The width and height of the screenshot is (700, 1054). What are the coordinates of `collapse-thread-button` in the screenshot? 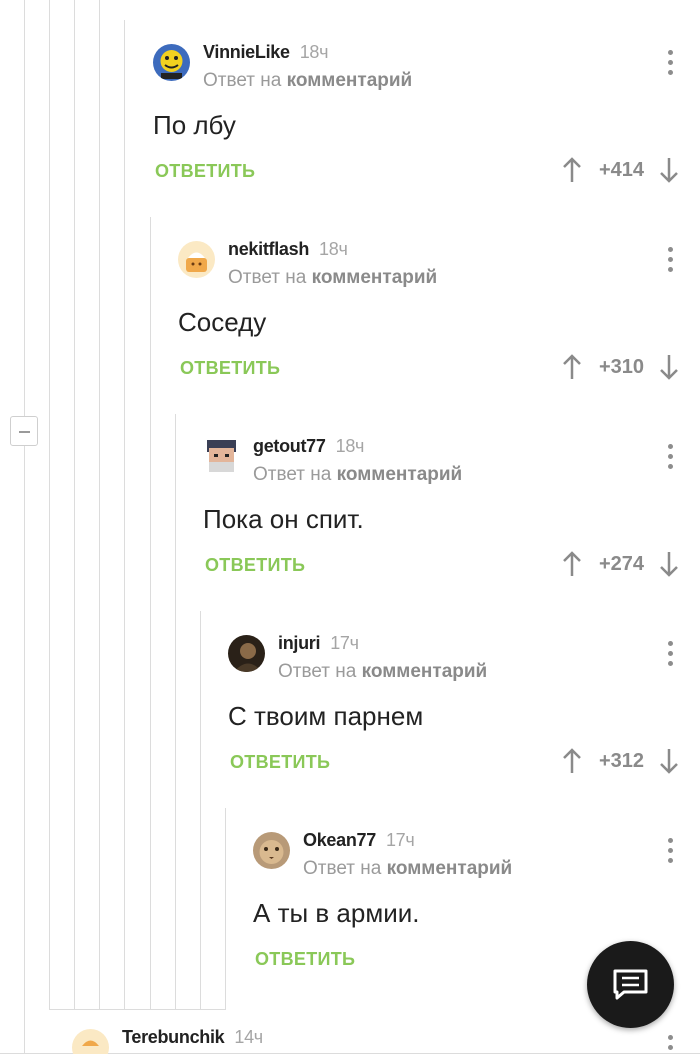 It's located at (24, 431).